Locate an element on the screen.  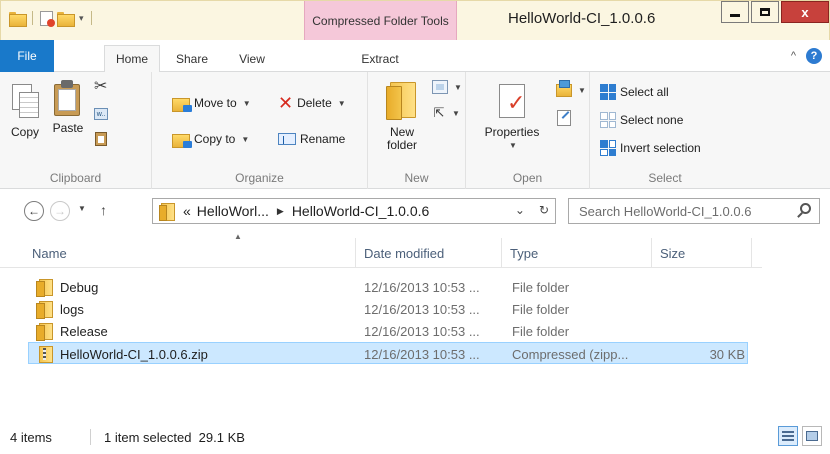
column-name: Name ▲ is located at coordinates (190, 250).